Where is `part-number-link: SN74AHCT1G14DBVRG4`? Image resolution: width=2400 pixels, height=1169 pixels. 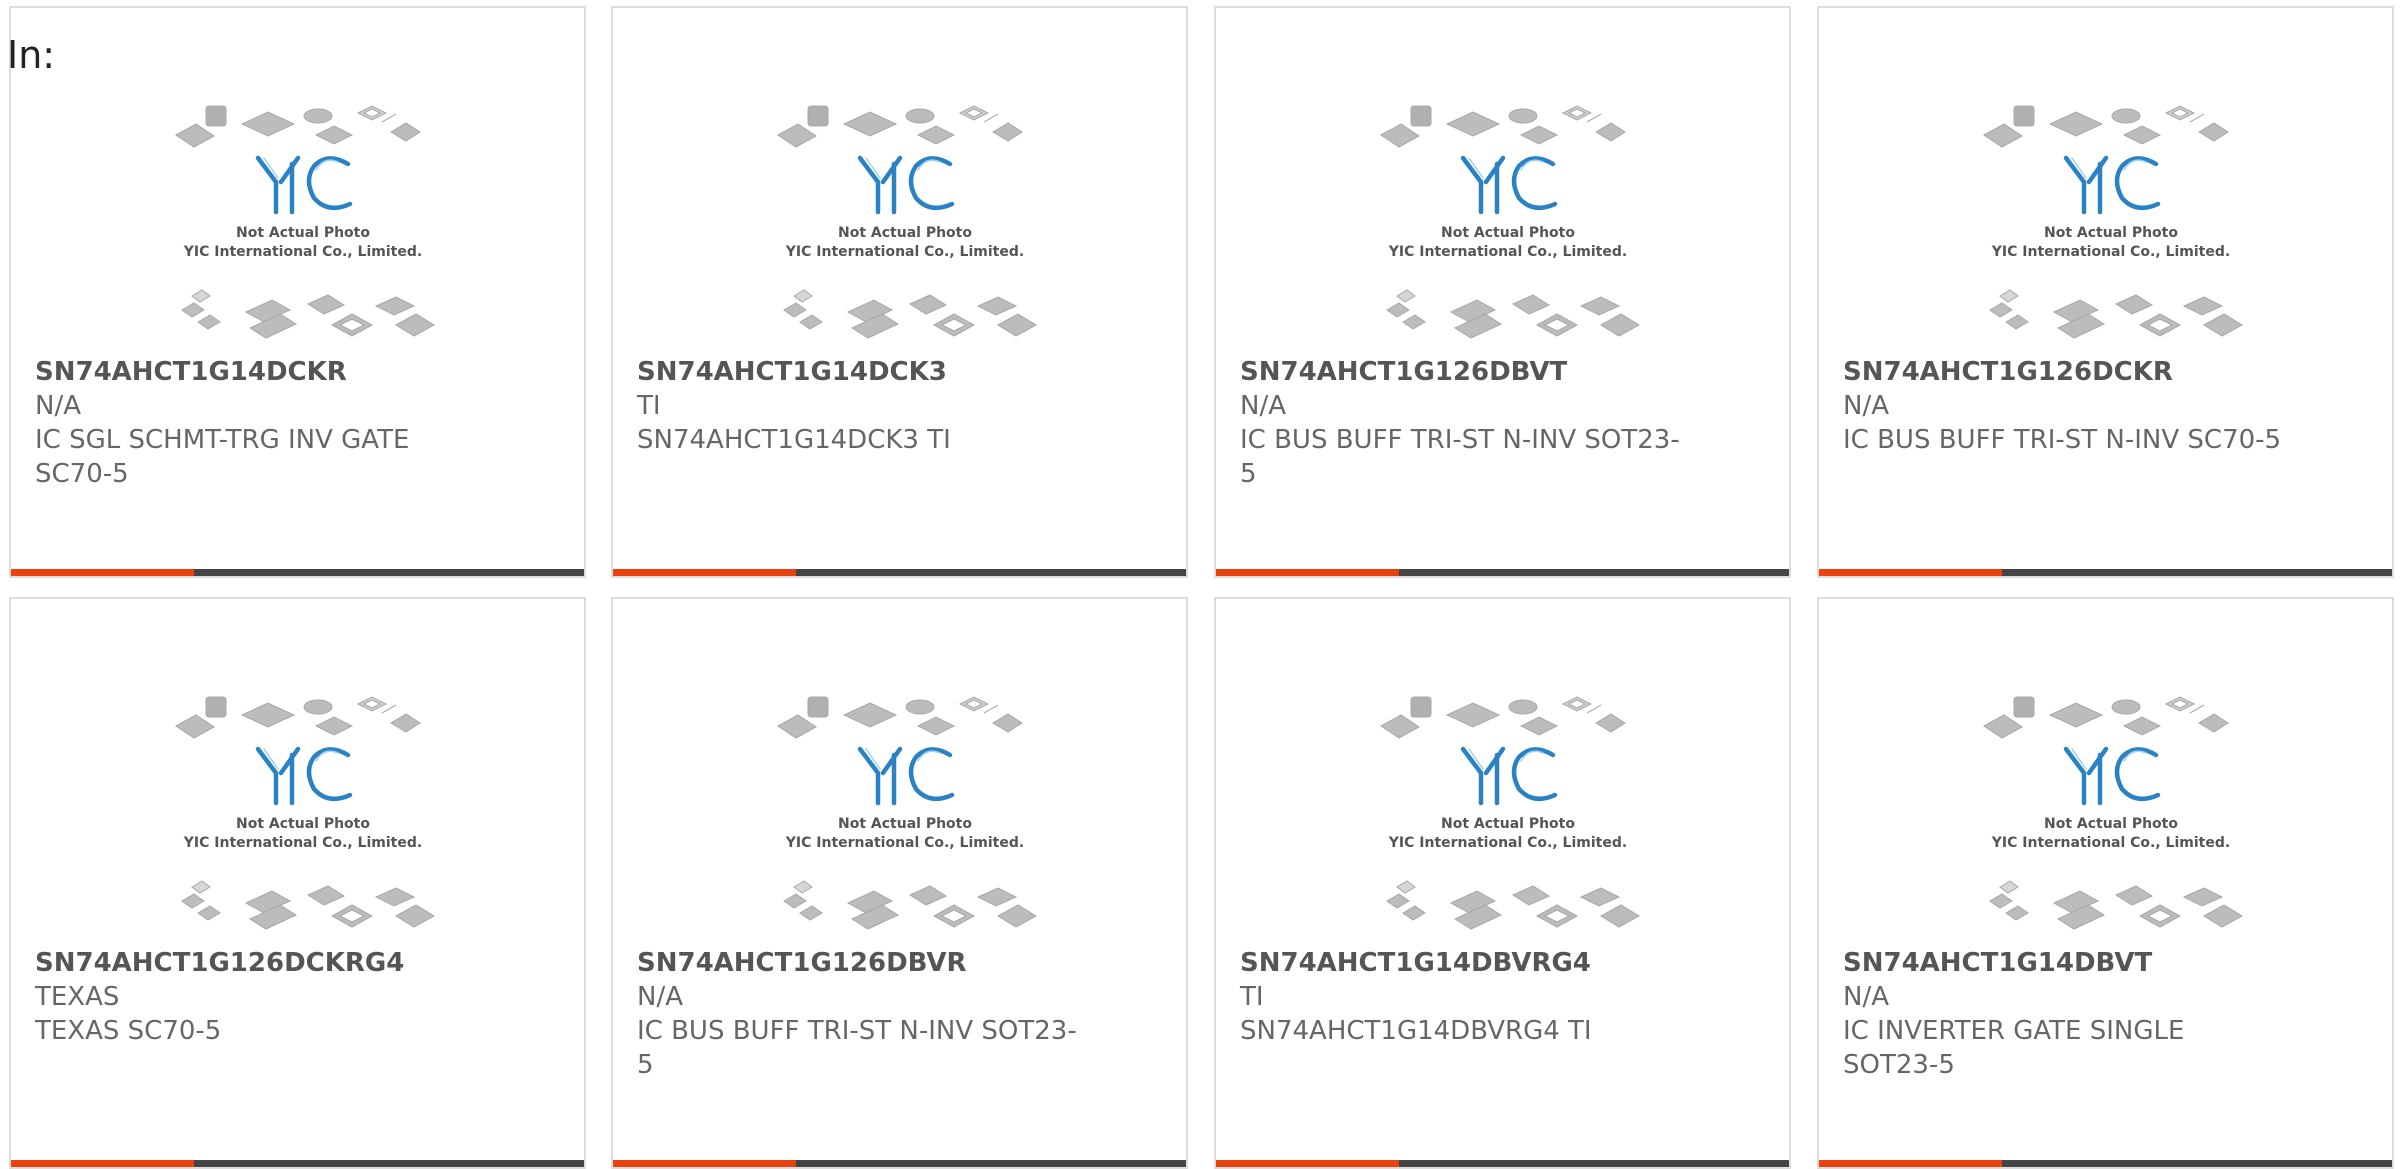
part-number-link: SN74AHCT1G14DBVRG4 is located at coordinates (1460, 963).